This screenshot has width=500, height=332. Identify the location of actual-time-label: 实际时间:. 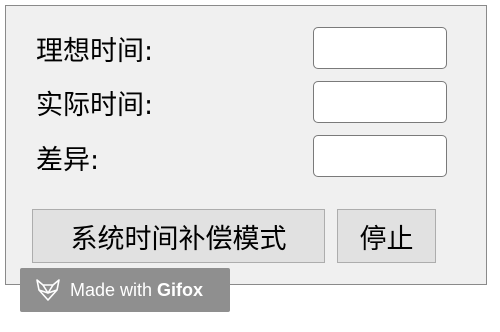
(95, 105).